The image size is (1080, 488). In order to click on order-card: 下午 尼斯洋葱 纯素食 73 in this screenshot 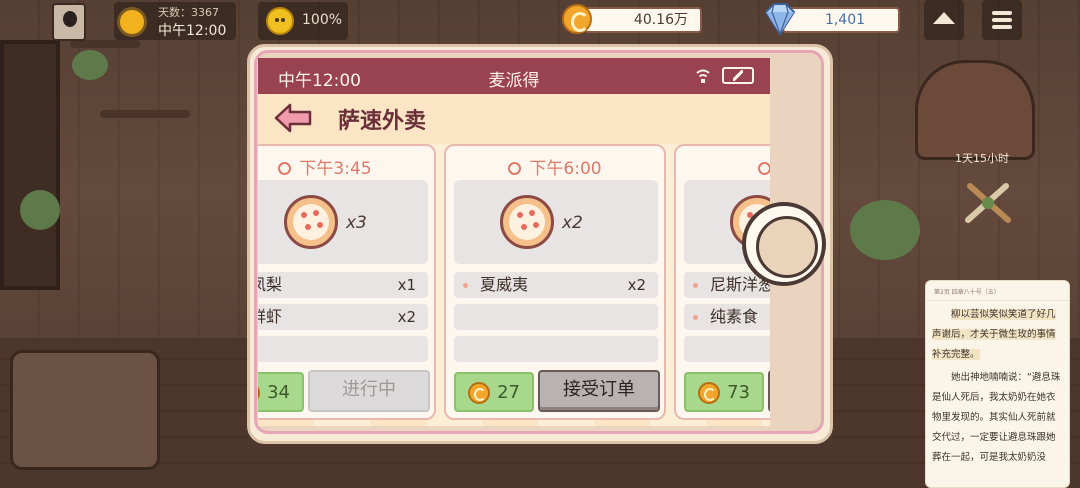, I will do `click(722, 282)`.